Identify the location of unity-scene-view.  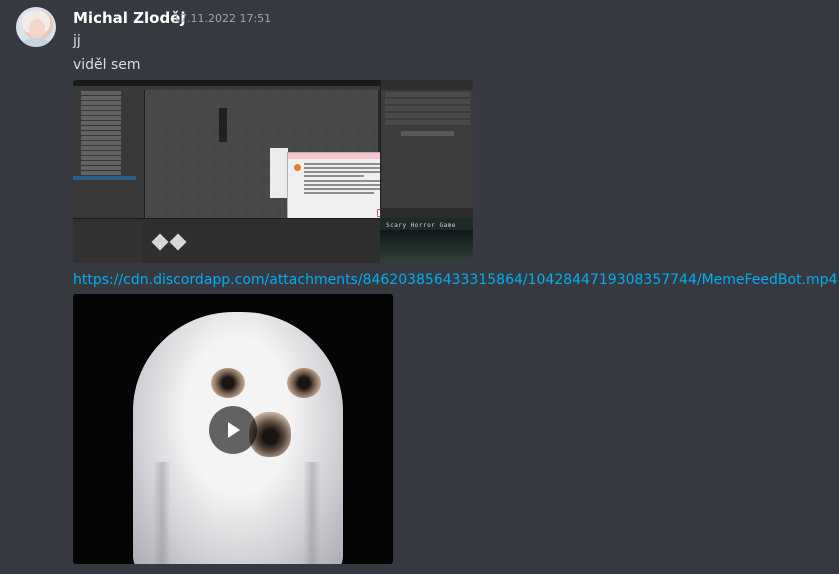
(275, 156).